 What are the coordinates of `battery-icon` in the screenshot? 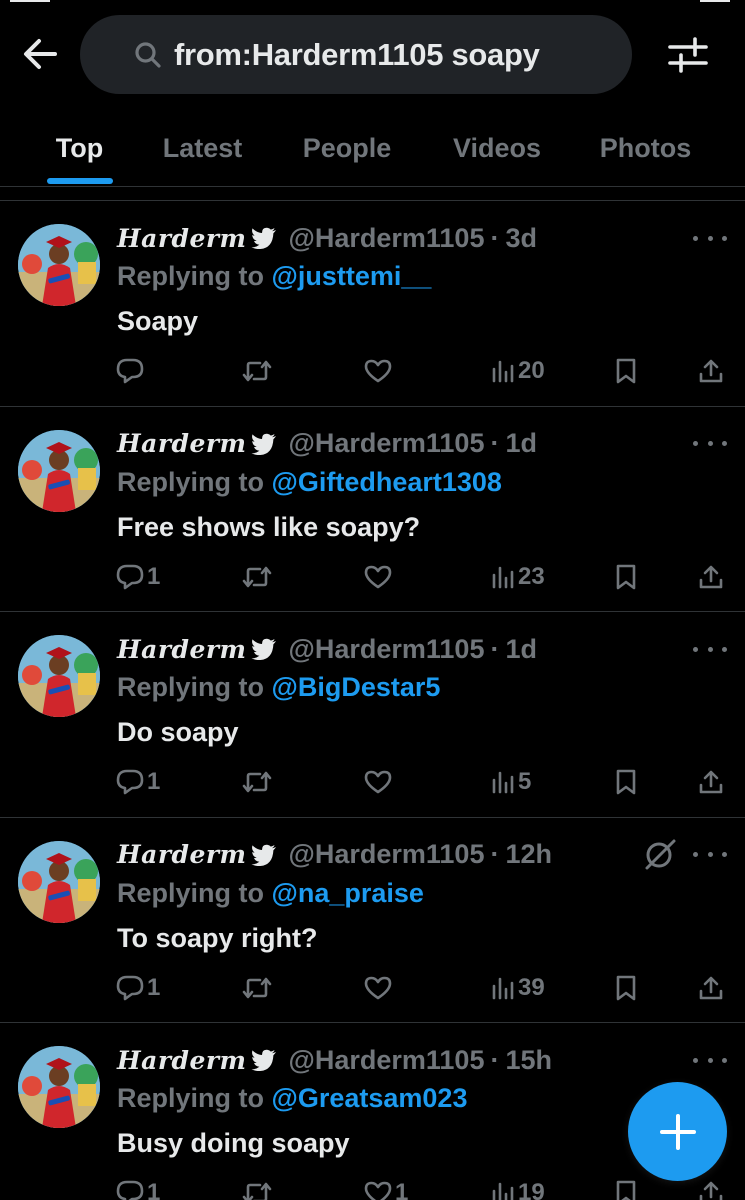 It's located at (715, 1).